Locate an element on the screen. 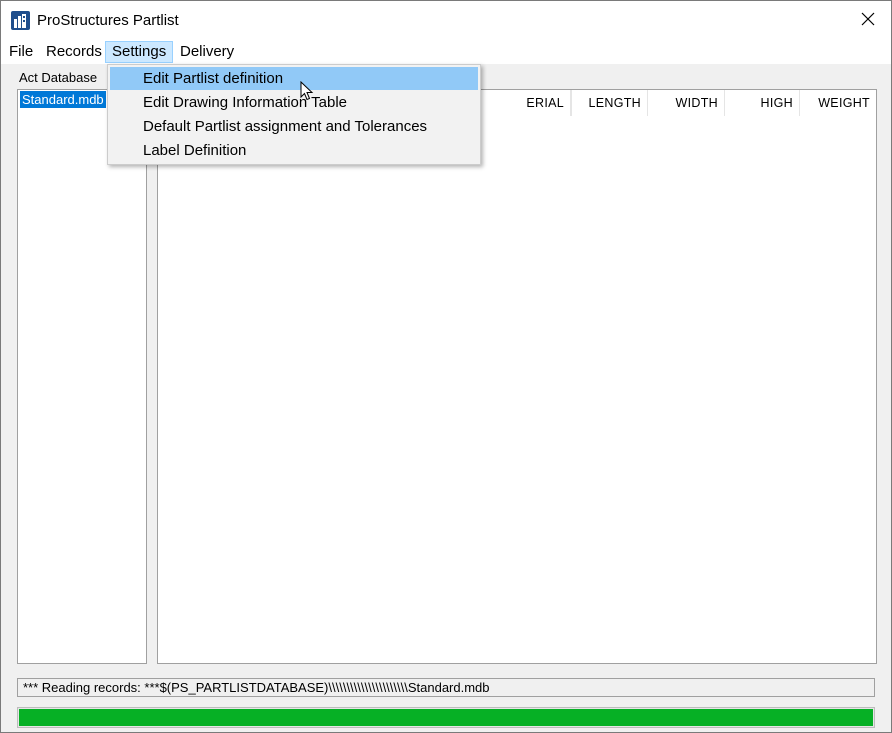  title-bar: ProStructures Partlist is located at coordinates (446, 20).